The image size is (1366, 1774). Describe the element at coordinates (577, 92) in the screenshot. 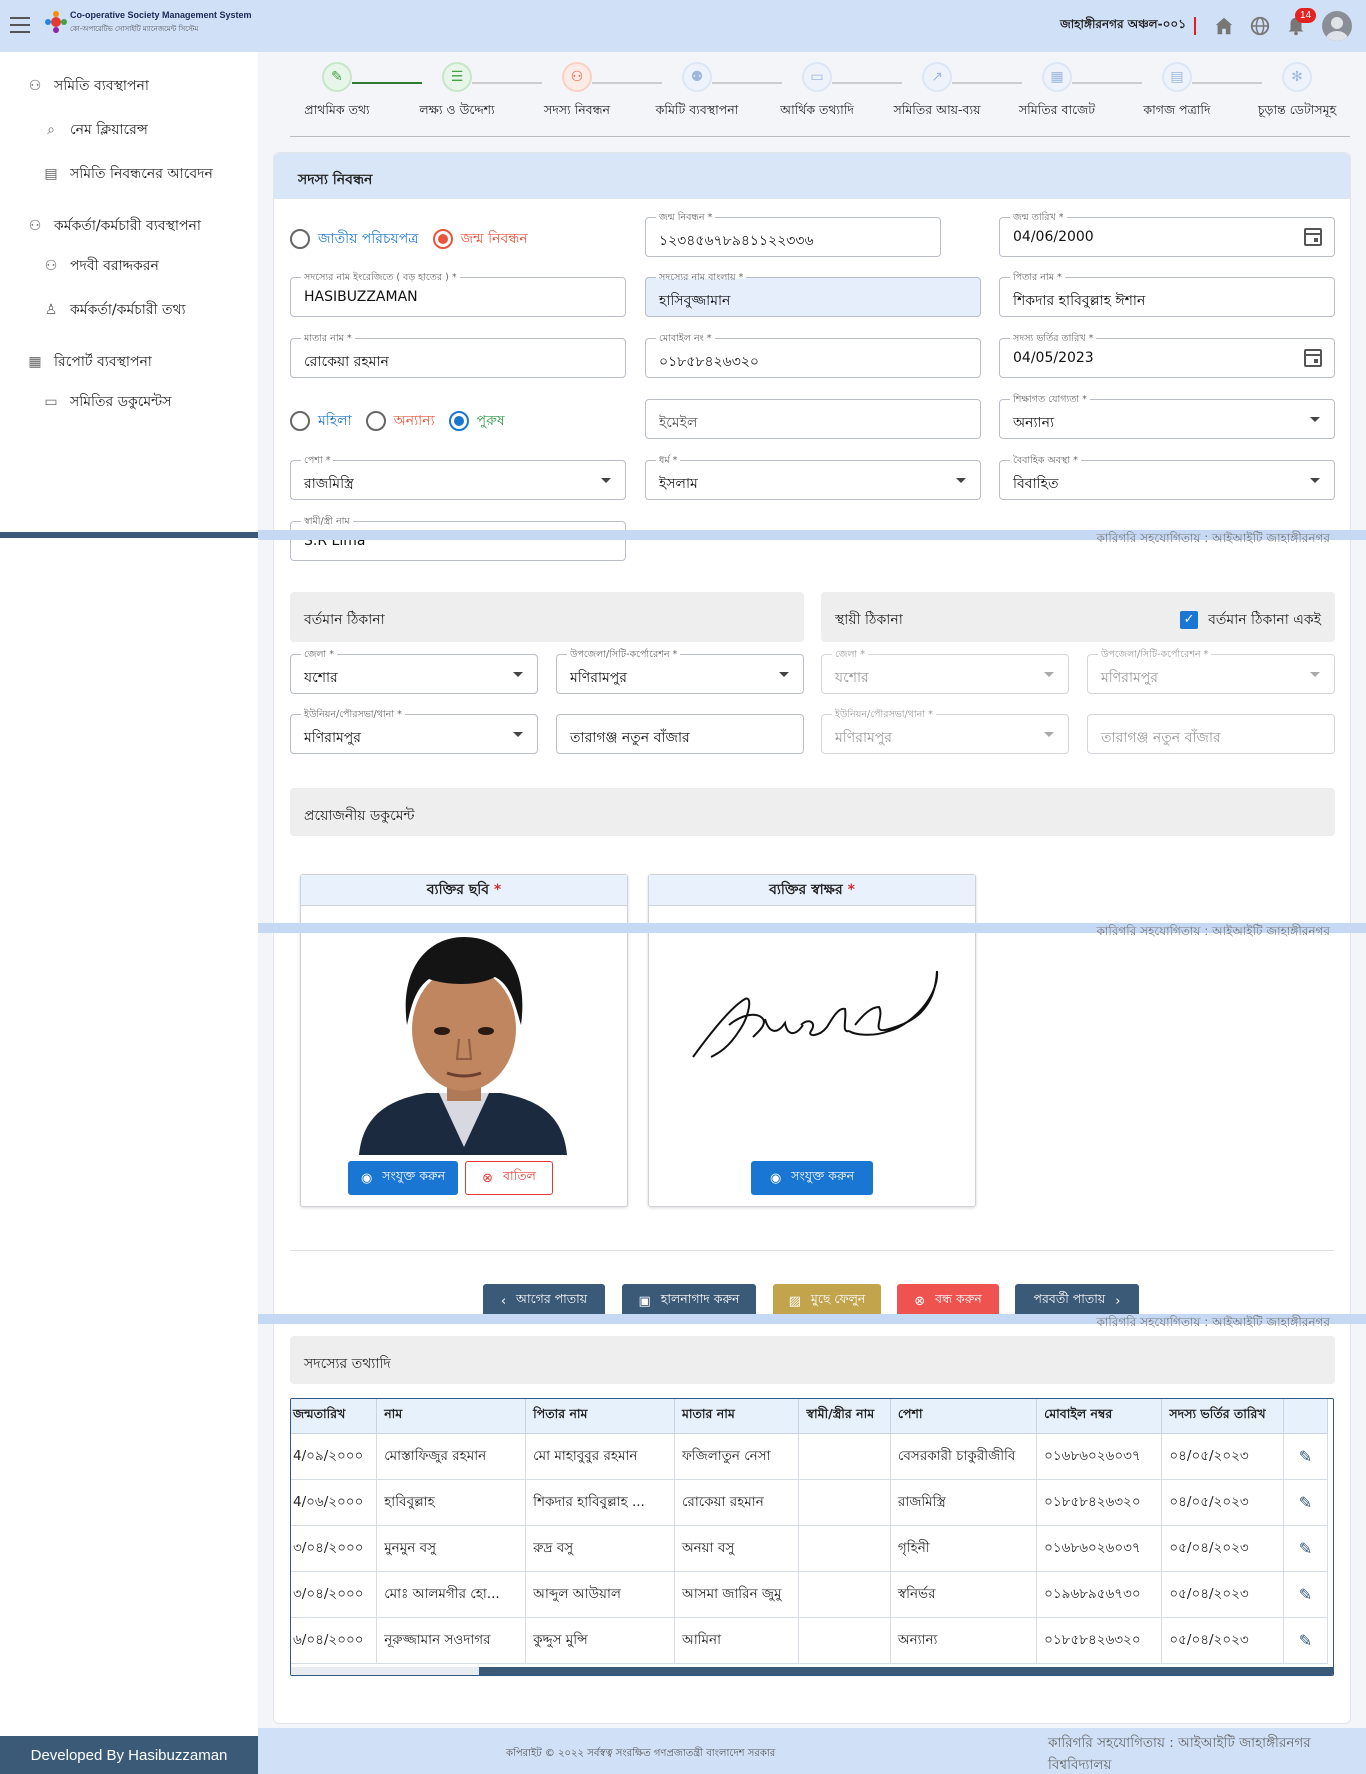

I see `step-member-registration: ⚇ সদস্য নিবন্ধন` at that location.